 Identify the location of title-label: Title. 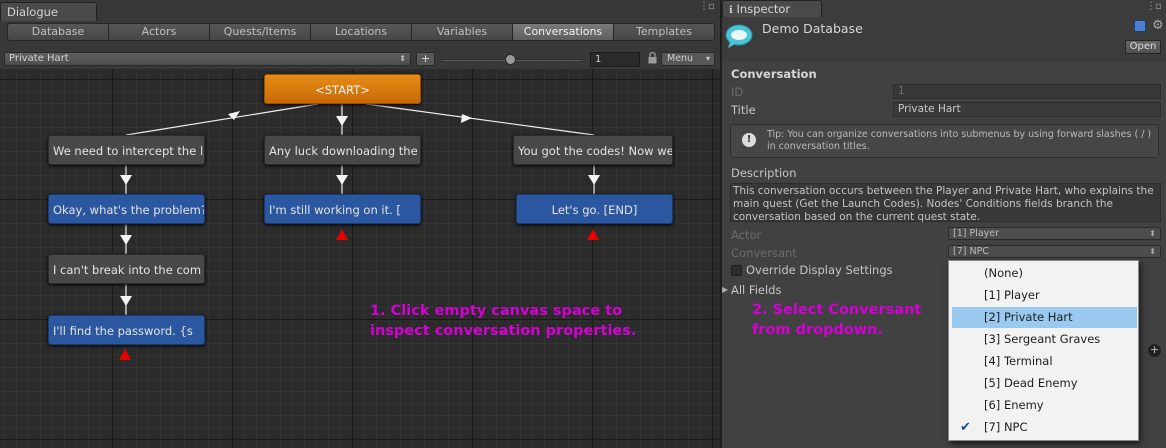
(743, 110).